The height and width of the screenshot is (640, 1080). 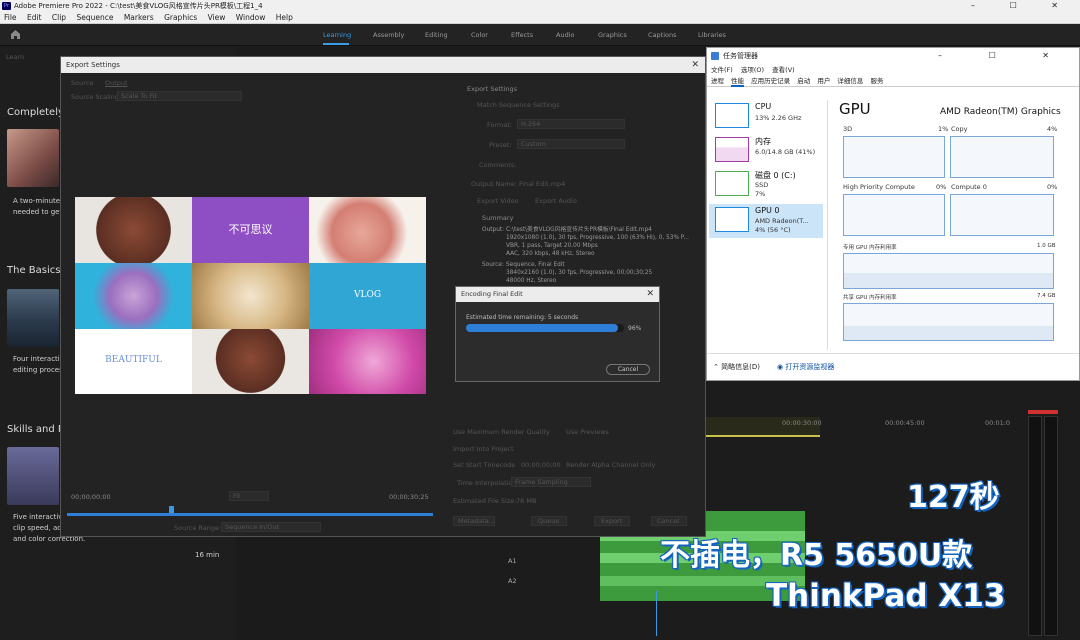 I want to click on menu-view: 查看(V), so click(x=783, y=70).